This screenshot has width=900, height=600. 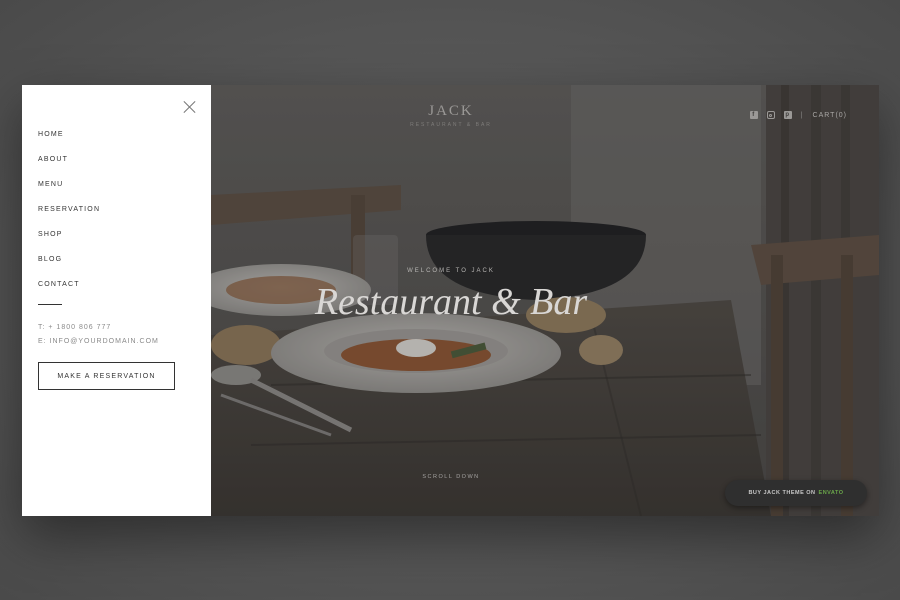 What do you see at coordinates (451, 271) in the screenshot?
I see `hero-eyebrow: WELCOME TO JACK` at bounding box center [451, 271].